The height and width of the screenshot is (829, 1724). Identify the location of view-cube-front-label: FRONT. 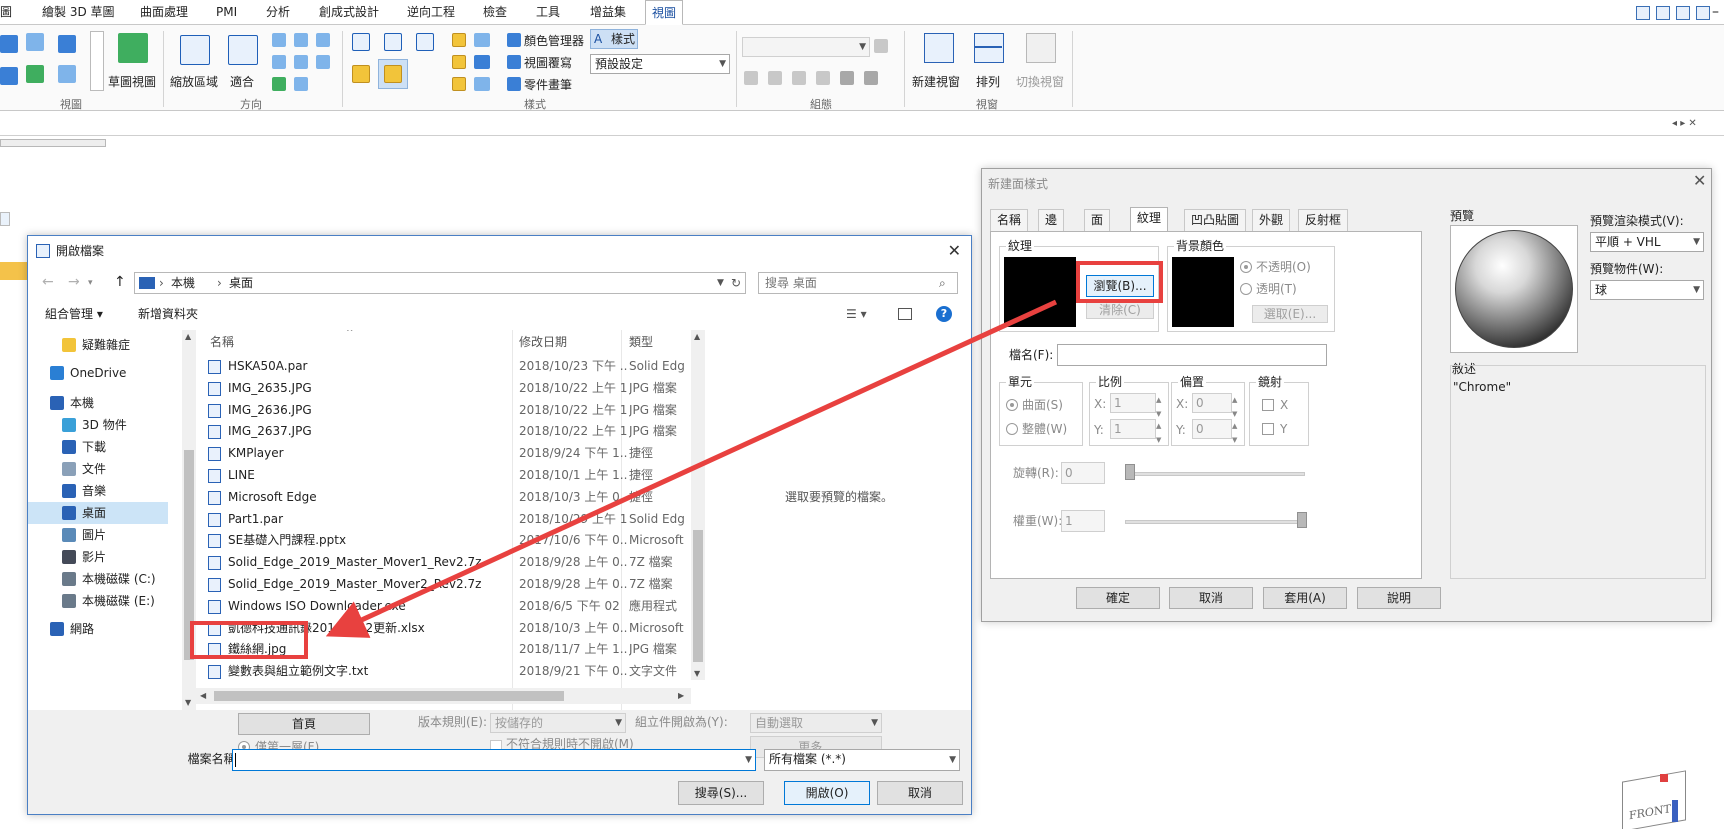
(1650, 812).